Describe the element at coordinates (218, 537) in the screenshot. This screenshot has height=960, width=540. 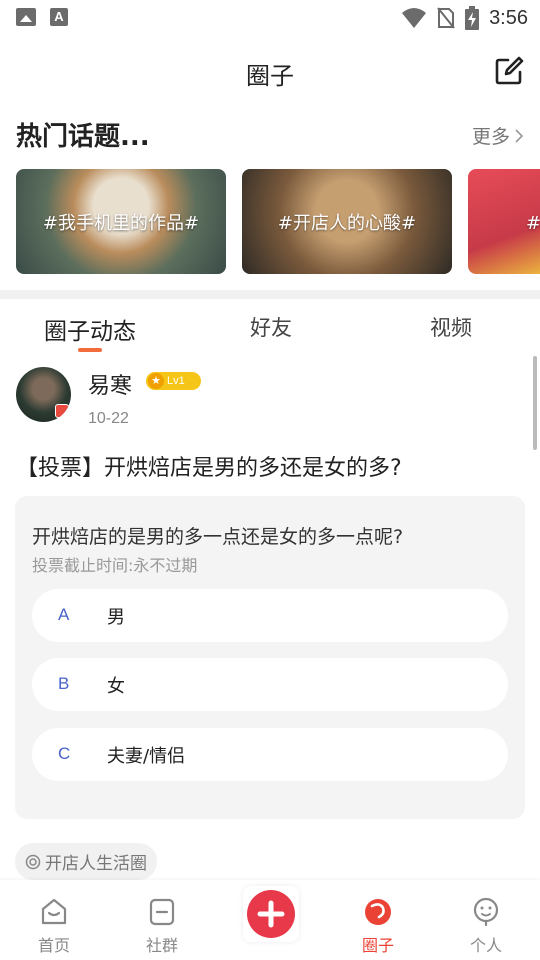
I see `vote-question: 开烘焙店的是男的多一点还是女的多一点呢?` at that location.